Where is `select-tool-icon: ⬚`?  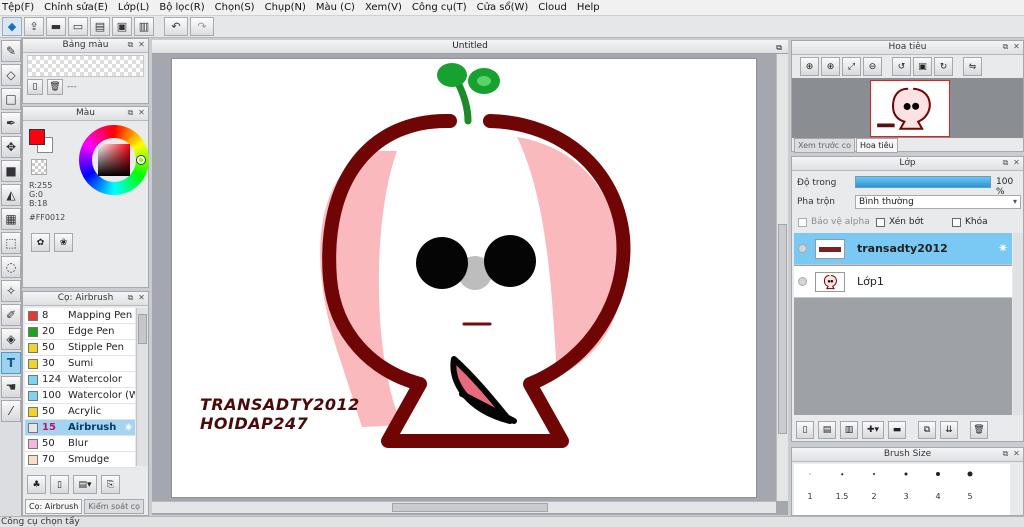
select-tool-icon: ⬚ is located at coordinates (11, 243).